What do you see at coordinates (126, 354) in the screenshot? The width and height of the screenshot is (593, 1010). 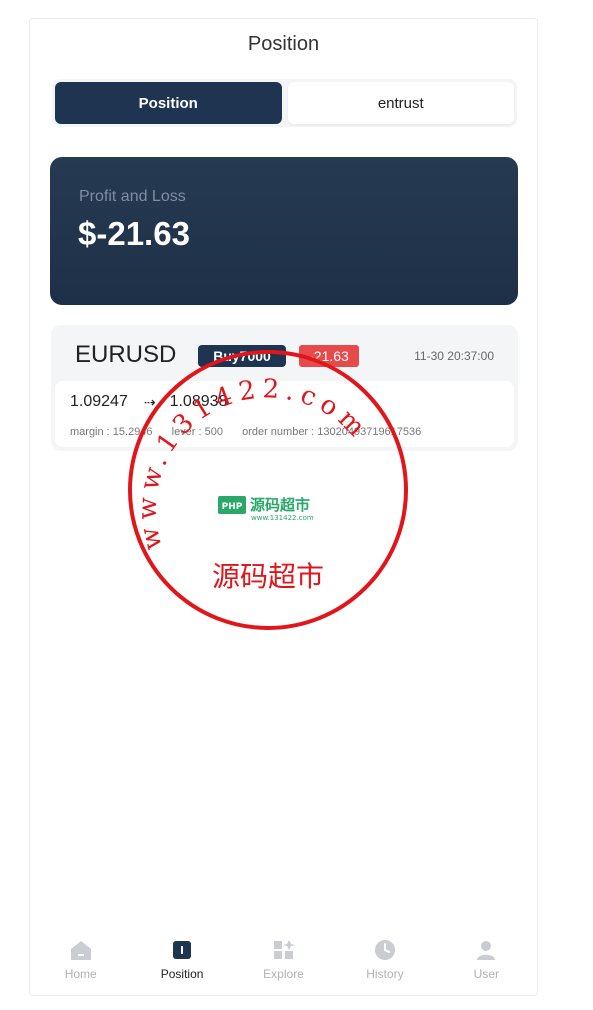 I see `order-symbol: EURUSD` at bounding box center [126, 354].